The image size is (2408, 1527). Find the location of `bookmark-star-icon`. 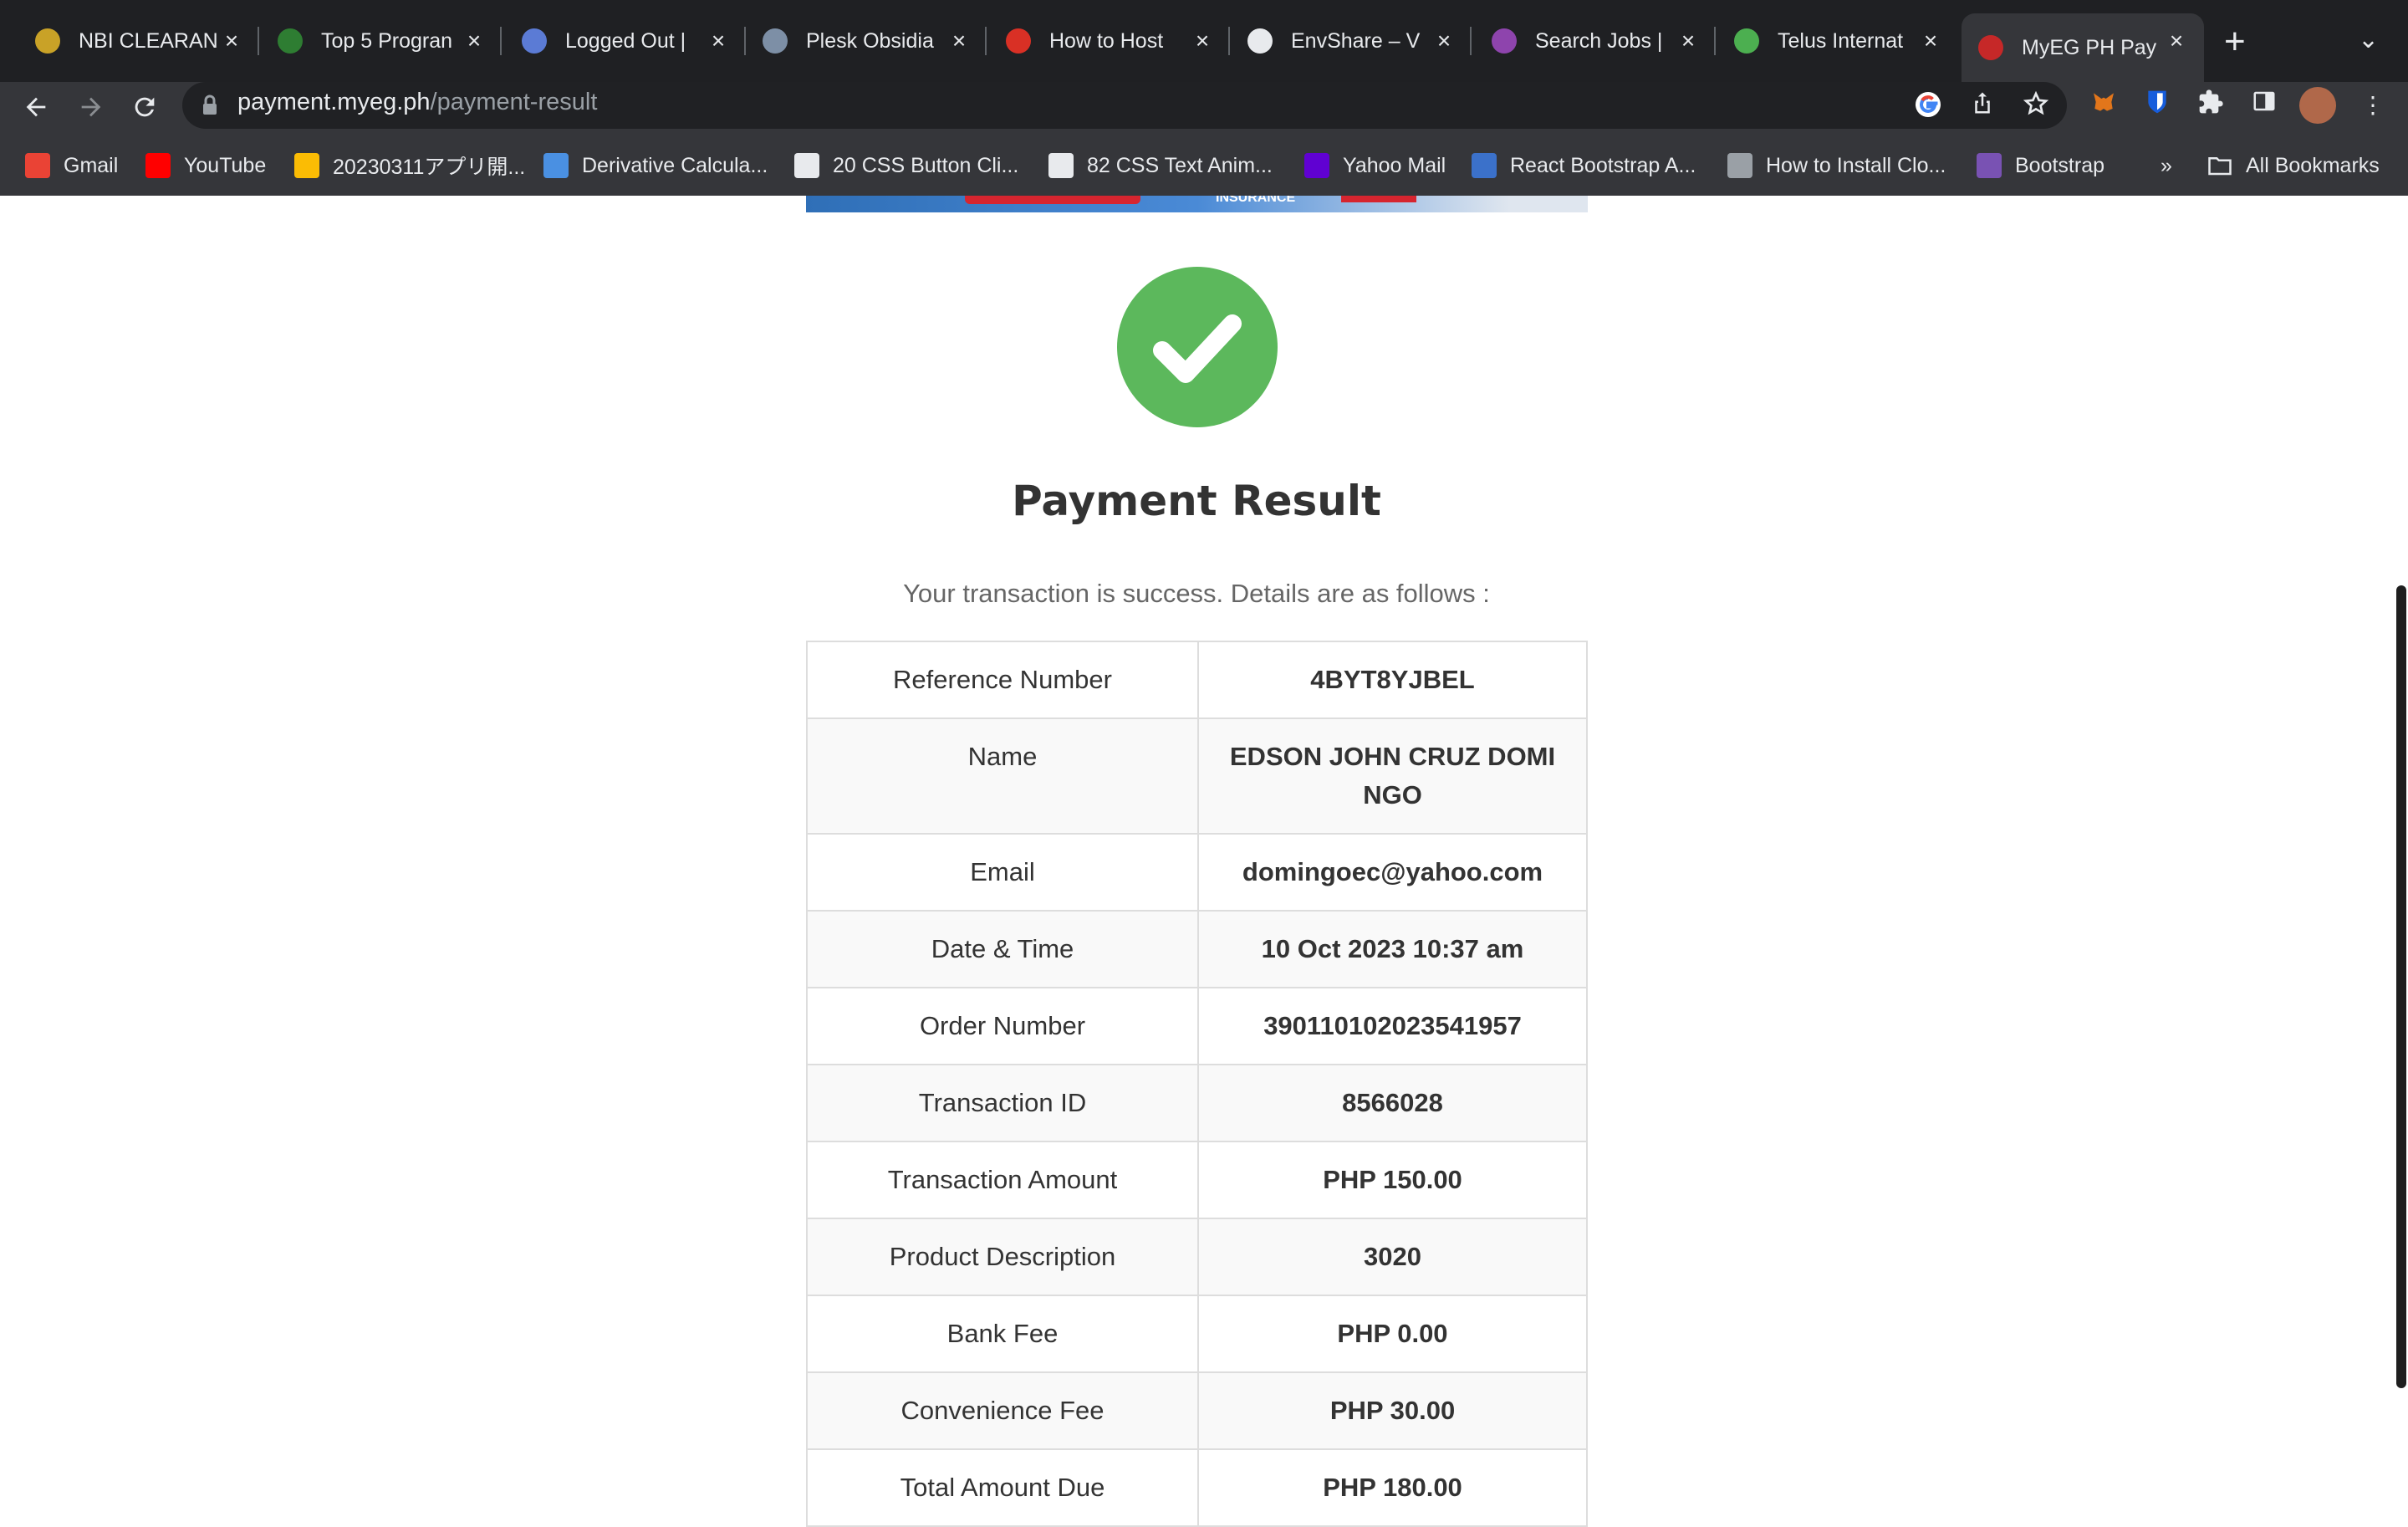

bookmark-star-icon is located at coordinates (2036, 106).